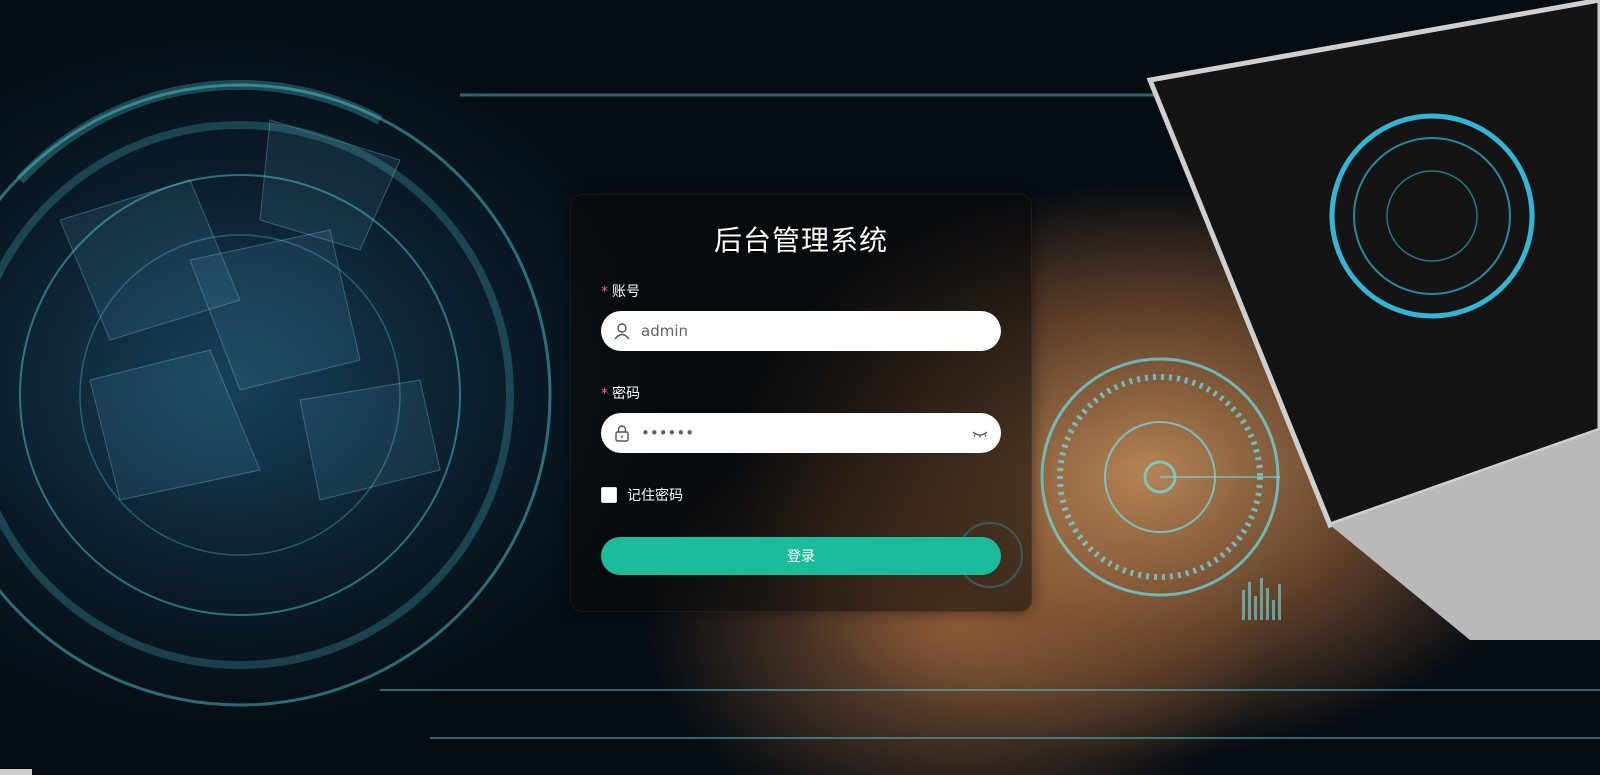 The height and width of the screenshot is (775, 1600). I want to click on lock-icon, so click(622, 433).